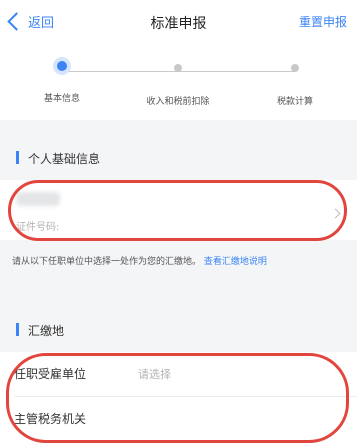  I want to click on tax-authority-row: 主管税务机关, so click(178, 419).